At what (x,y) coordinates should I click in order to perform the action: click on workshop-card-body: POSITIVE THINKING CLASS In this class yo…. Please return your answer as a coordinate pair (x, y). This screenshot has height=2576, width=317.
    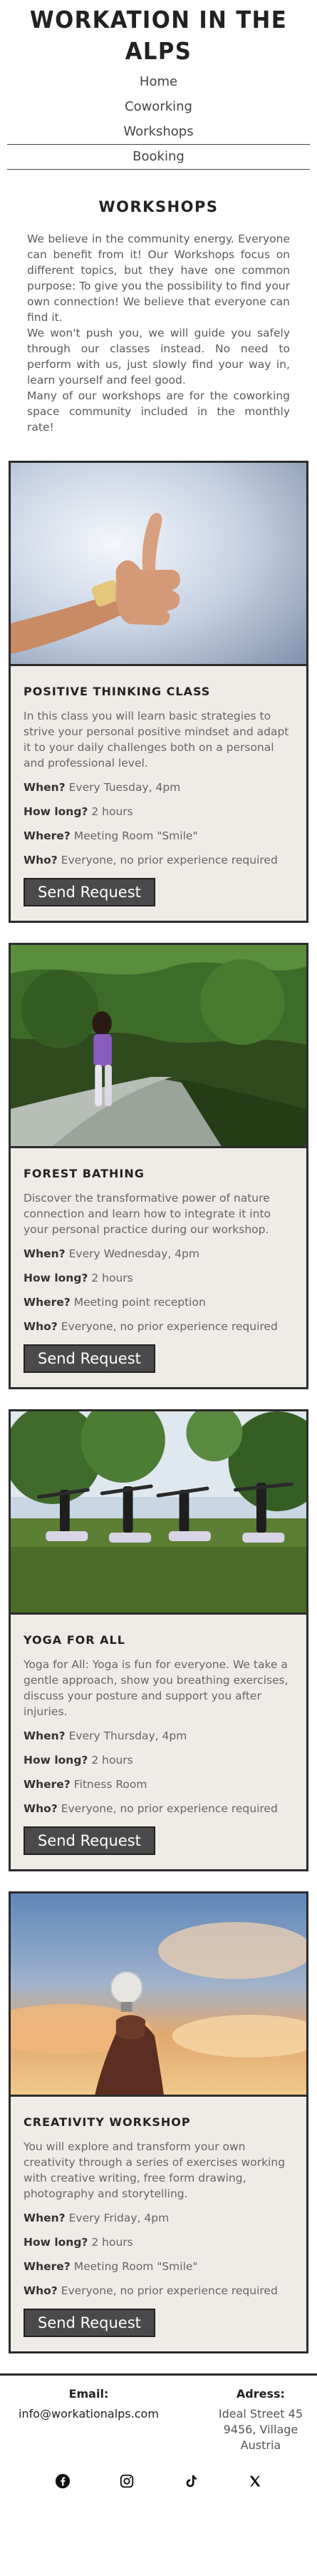
    Looking at the image, I should click on (158, 792).